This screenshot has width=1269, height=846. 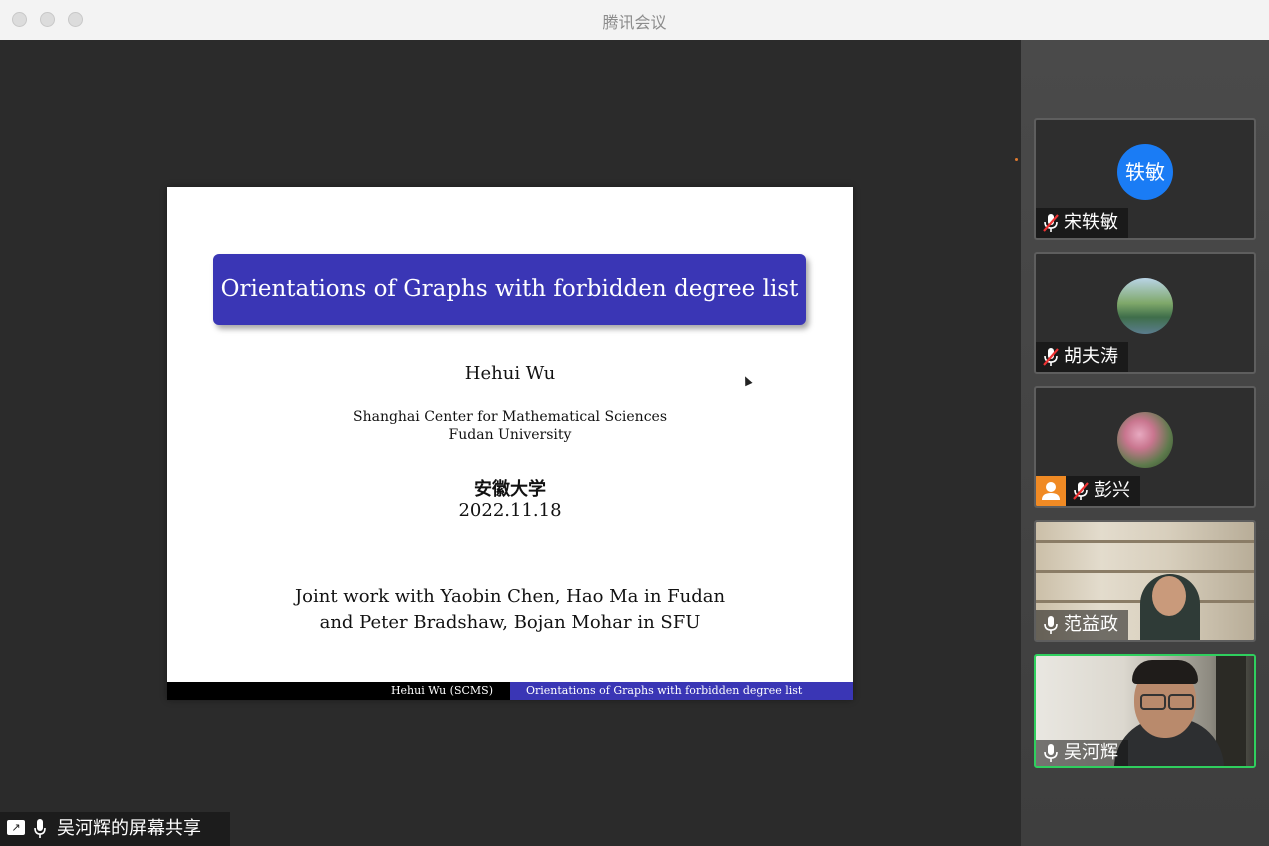 I want to click on participant-name-tag: 宋轶敏, so click(x=1082, y=223).